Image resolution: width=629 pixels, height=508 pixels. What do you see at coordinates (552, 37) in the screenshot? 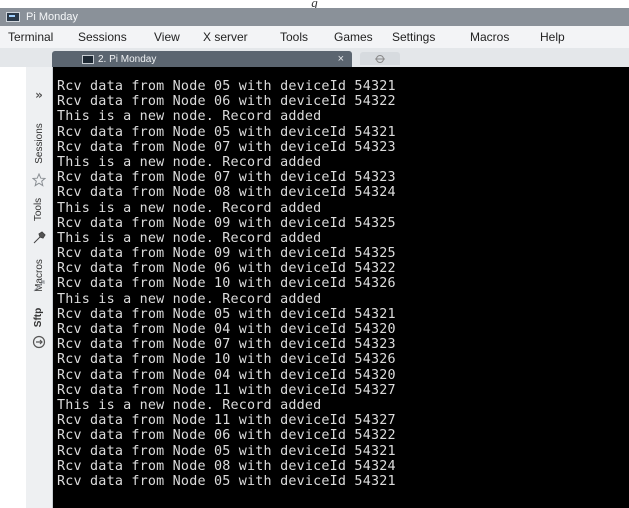
I see `menu-help: Help` at bounding box center [552, 37].